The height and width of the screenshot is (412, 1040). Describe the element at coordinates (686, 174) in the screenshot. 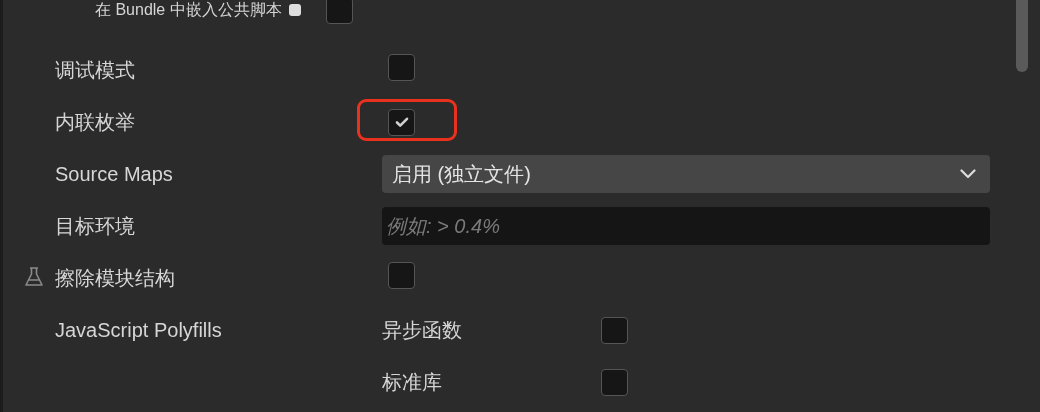

I see `source-maps-dropdown: 启用 (独立文件)` at that location.